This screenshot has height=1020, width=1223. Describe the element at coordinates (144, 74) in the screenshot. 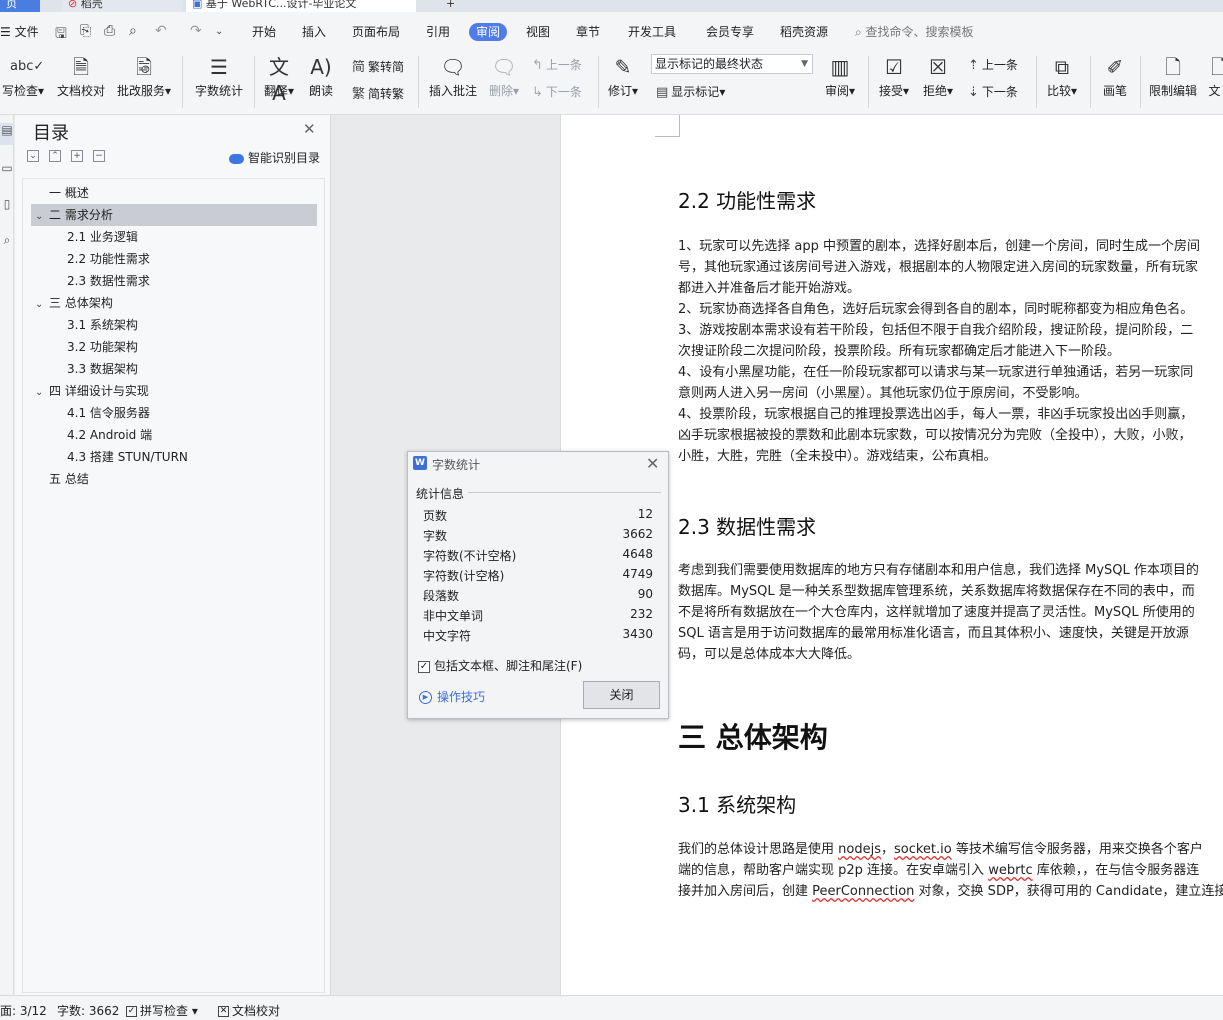

I see `revise-service-button: 🗟 批改服务▾` at that location.